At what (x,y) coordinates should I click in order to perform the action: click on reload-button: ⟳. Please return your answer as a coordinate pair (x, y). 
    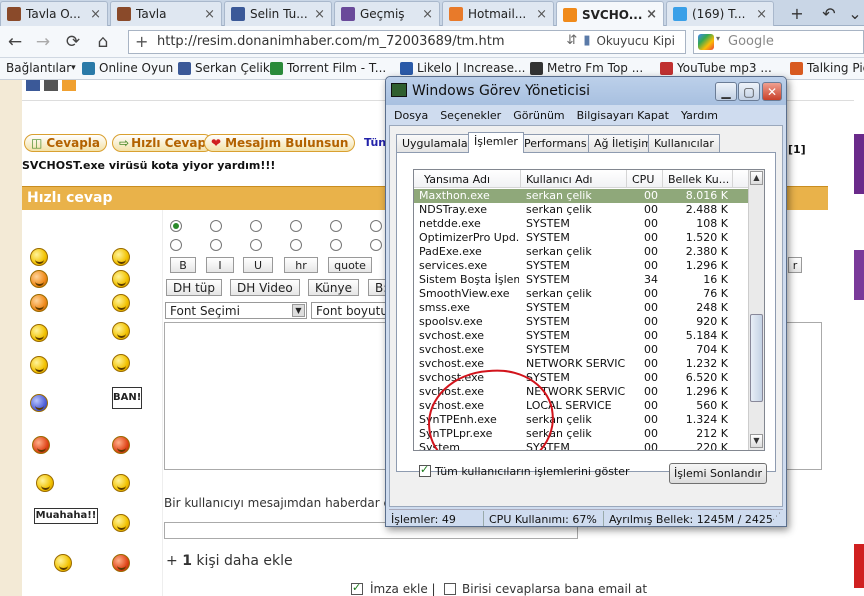
    Looking at the image, I should click on (73, 42).